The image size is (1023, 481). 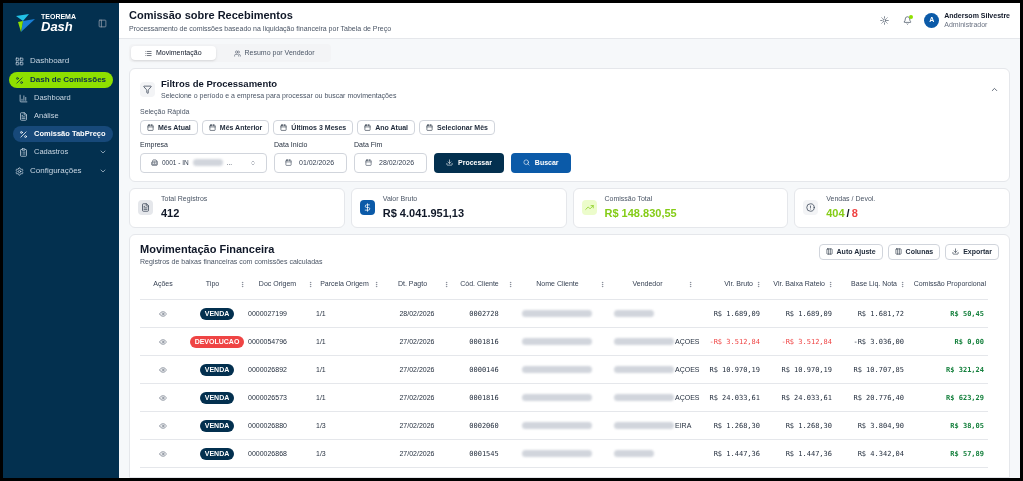 What do you see at coordinates (367, 208) in the screenshot?
I see `dollar-icon` at bounding box center [367, 208].